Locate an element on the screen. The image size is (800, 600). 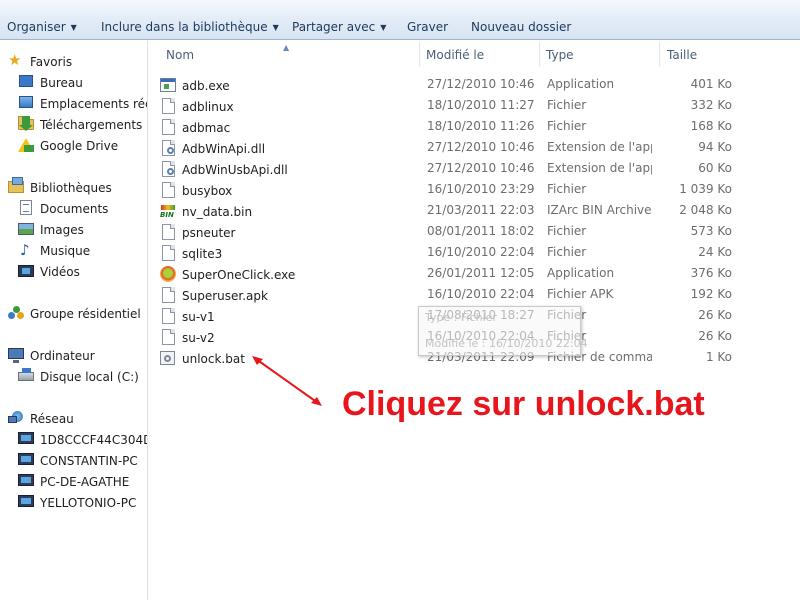
column-header-type: Type is located at coordinates (600, 54).